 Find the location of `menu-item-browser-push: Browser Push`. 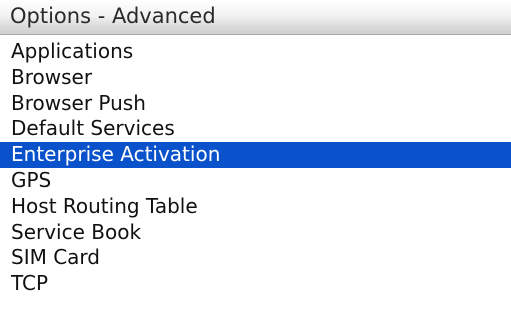

menu-item-browser-push: Browser Push is located at coordinates (255, 104).